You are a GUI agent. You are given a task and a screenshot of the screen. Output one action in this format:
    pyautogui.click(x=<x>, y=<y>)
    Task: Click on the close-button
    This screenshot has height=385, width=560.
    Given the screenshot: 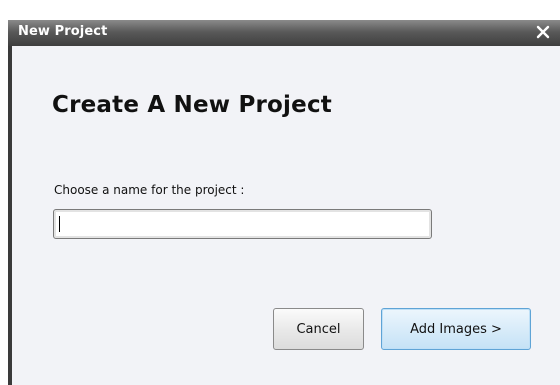 What is the action you would take?
    pyautogui.click(x=543, y=32)
    